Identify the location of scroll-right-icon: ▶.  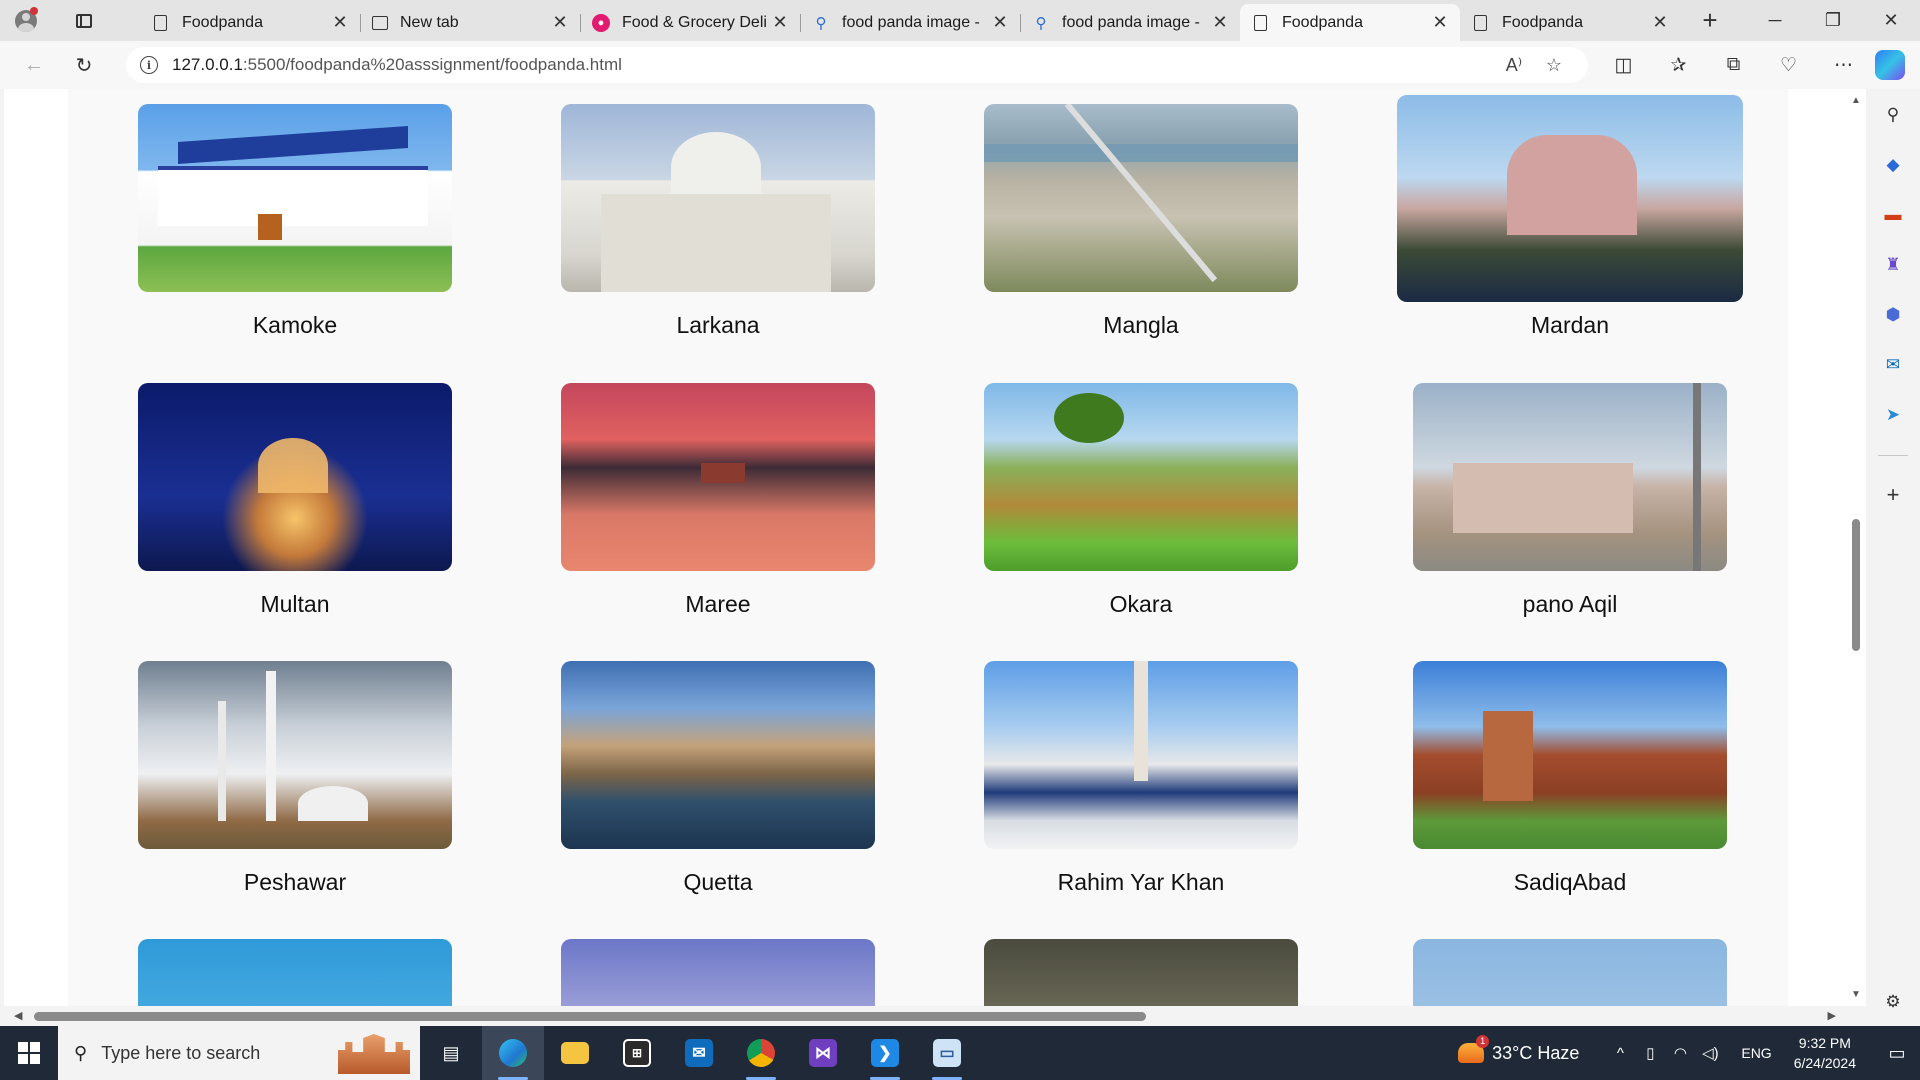
(1832, 1015).